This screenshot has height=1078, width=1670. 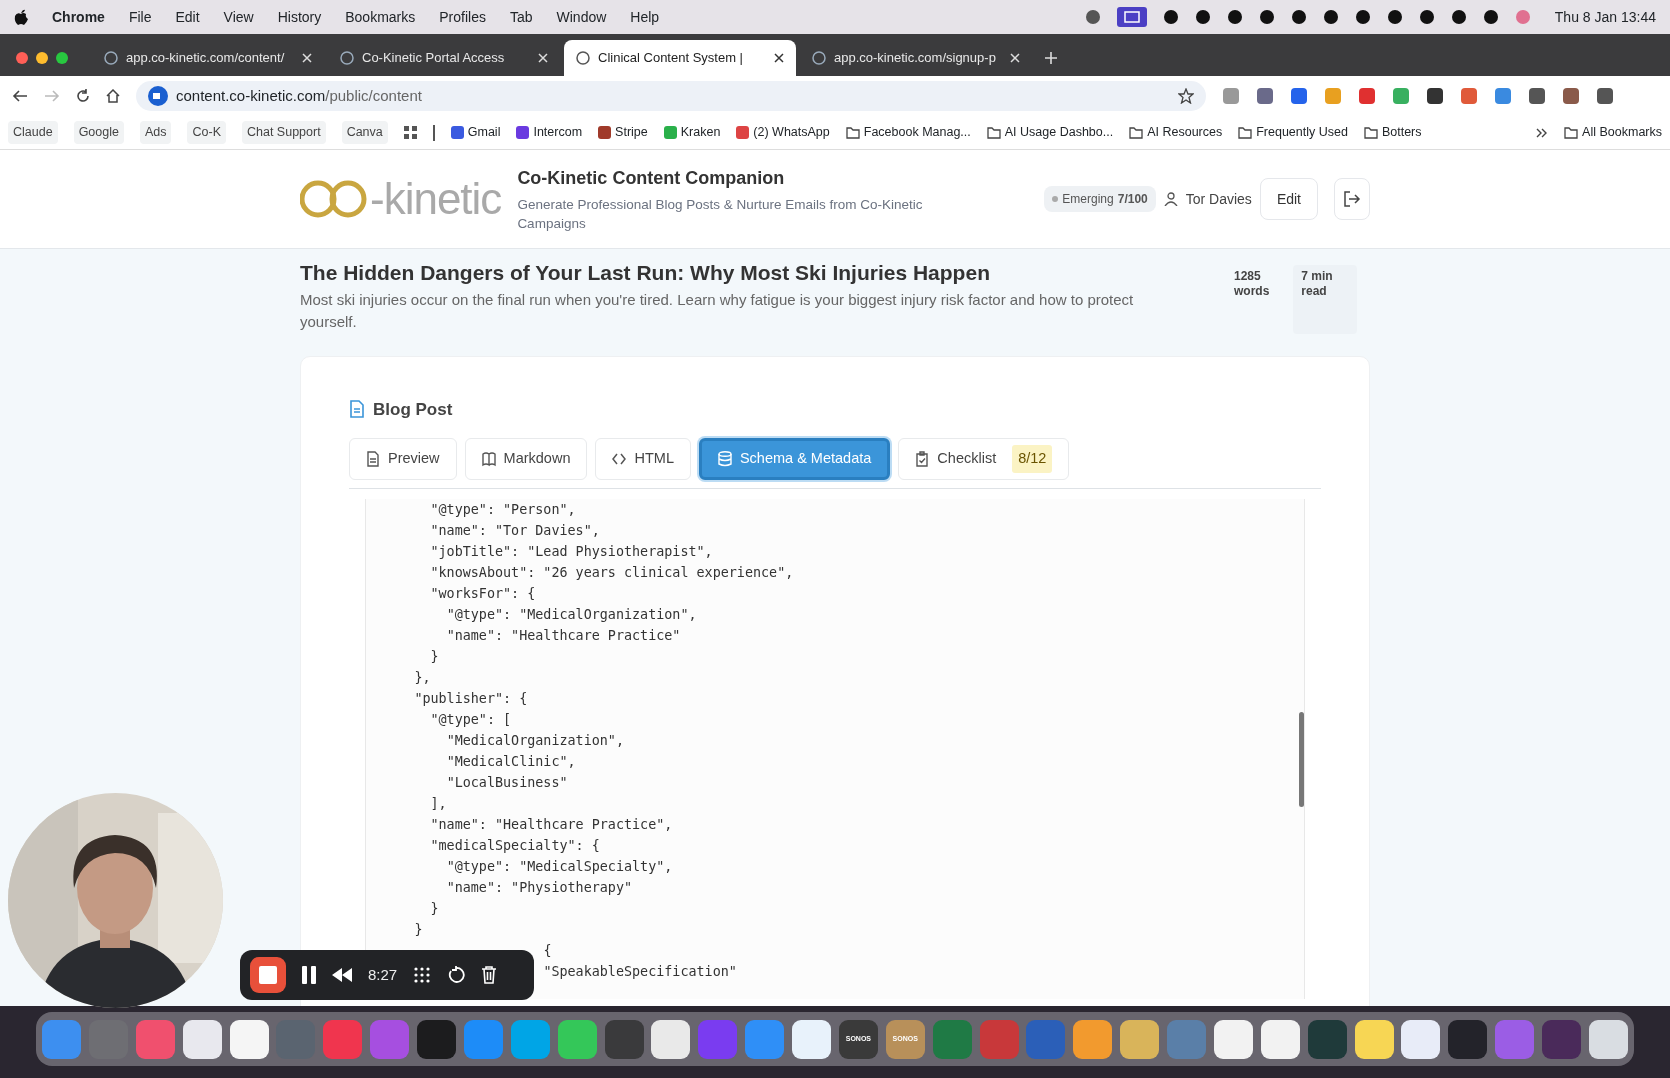 What do you see at coordinates (521, 17) in the screenshot?
I see `menu-item: Tab` at bounding box center [521, 17].